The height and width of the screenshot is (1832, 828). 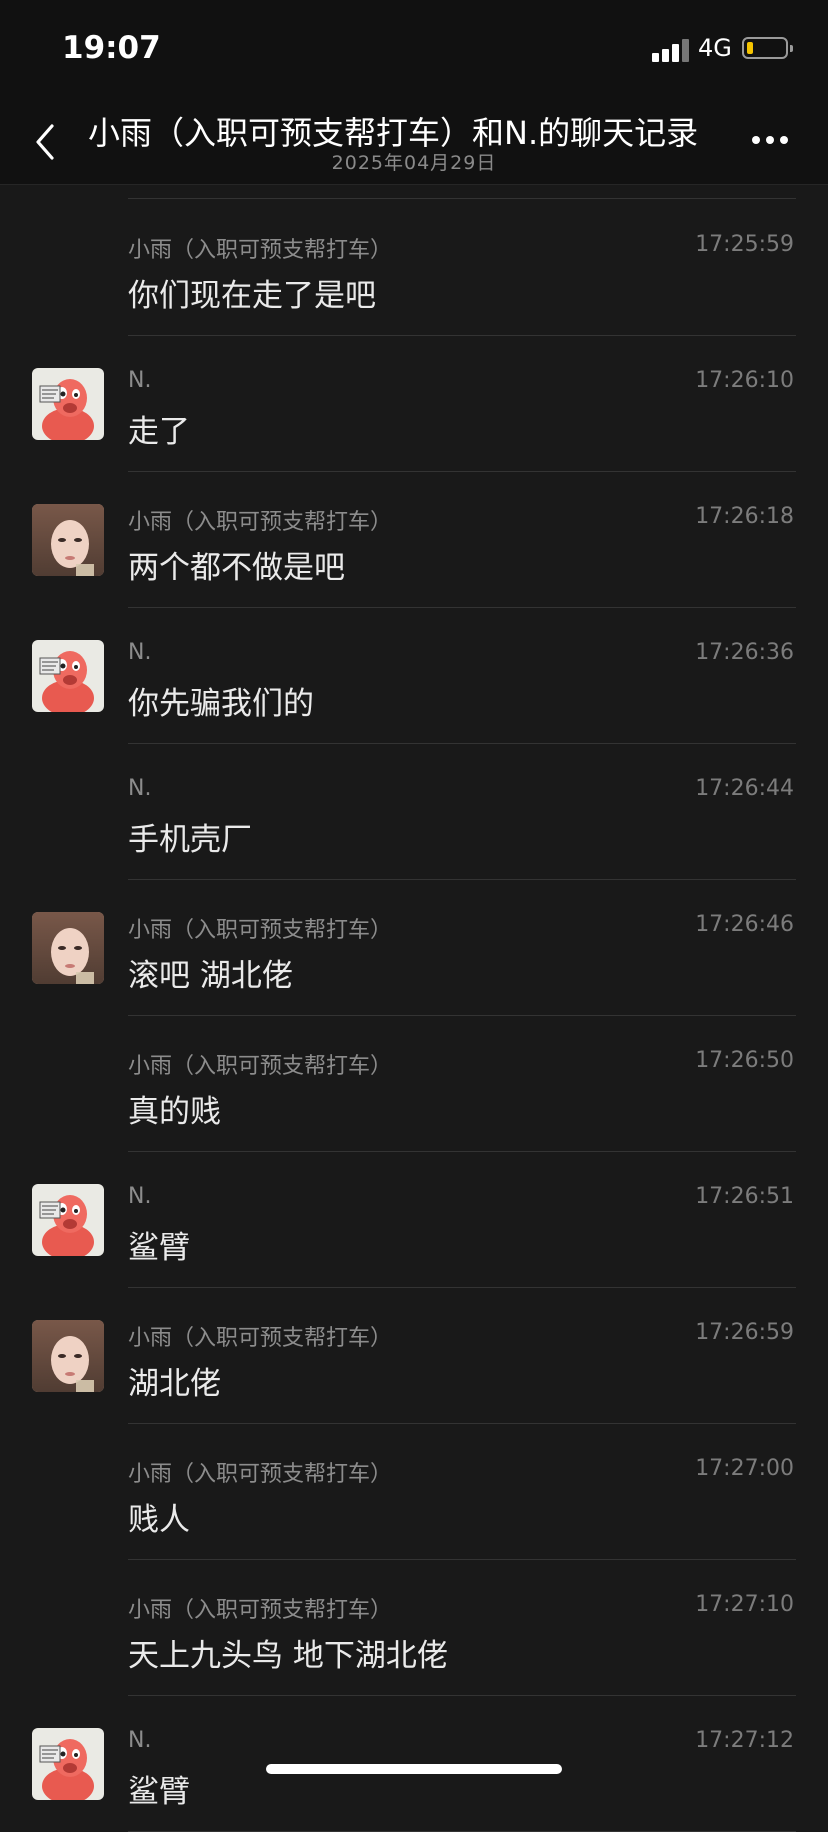 What do you see at coordinates (414, 1220) in the screenshot?
I see `chat-message: N. 17:26:51 鲨臂` at bounding box center [414, 1220].